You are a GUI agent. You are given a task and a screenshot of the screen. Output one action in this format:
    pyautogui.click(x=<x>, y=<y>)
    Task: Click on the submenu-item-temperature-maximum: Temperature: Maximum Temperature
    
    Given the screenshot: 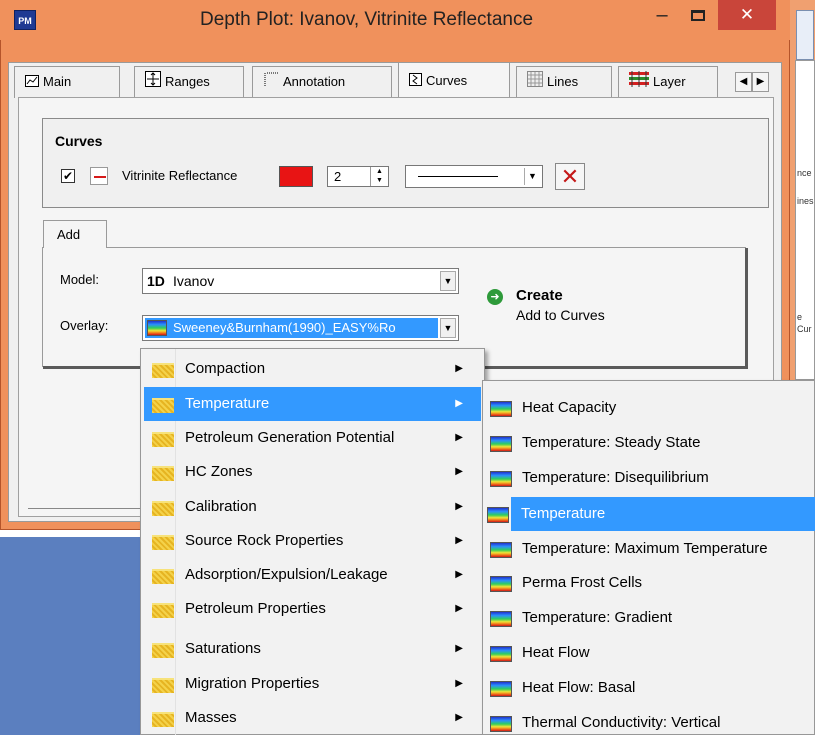 What is the action you would take?
    pyautogui.click(x=650, y=549)
    